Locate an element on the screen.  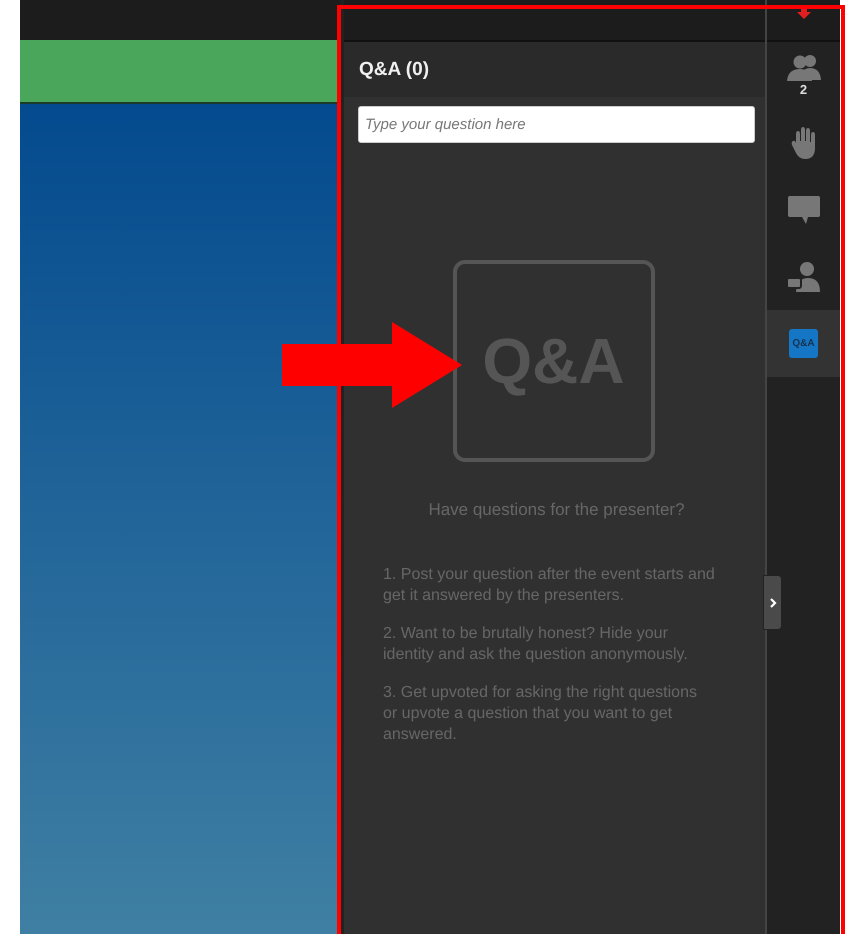
download-icon is located at coordinates (804, 13).